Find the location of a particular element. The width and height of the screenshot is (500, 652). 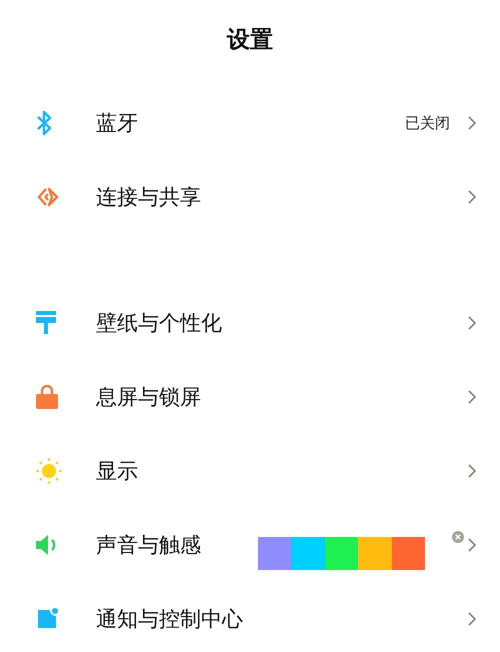

lock-icon is located at coordinates (47, 397).